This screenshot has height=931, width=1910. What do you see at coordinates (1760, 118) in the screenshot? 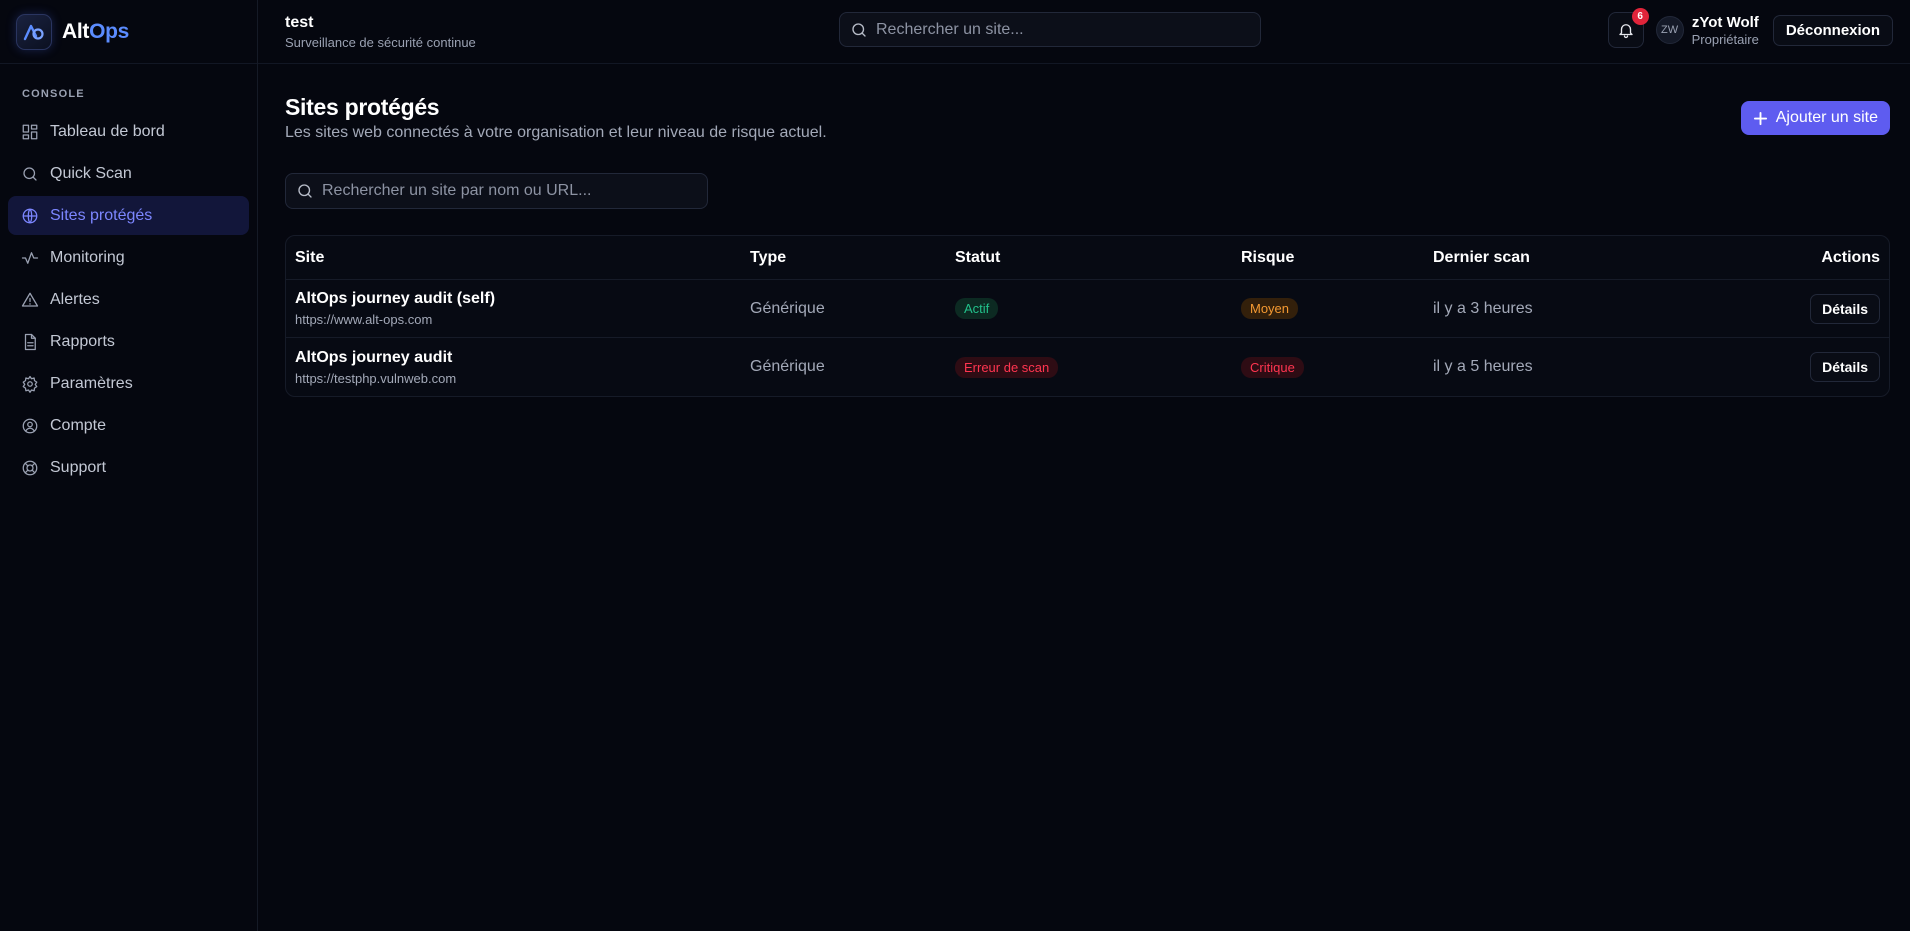
I see `plus-icon` at bounding box center [1760, 118].